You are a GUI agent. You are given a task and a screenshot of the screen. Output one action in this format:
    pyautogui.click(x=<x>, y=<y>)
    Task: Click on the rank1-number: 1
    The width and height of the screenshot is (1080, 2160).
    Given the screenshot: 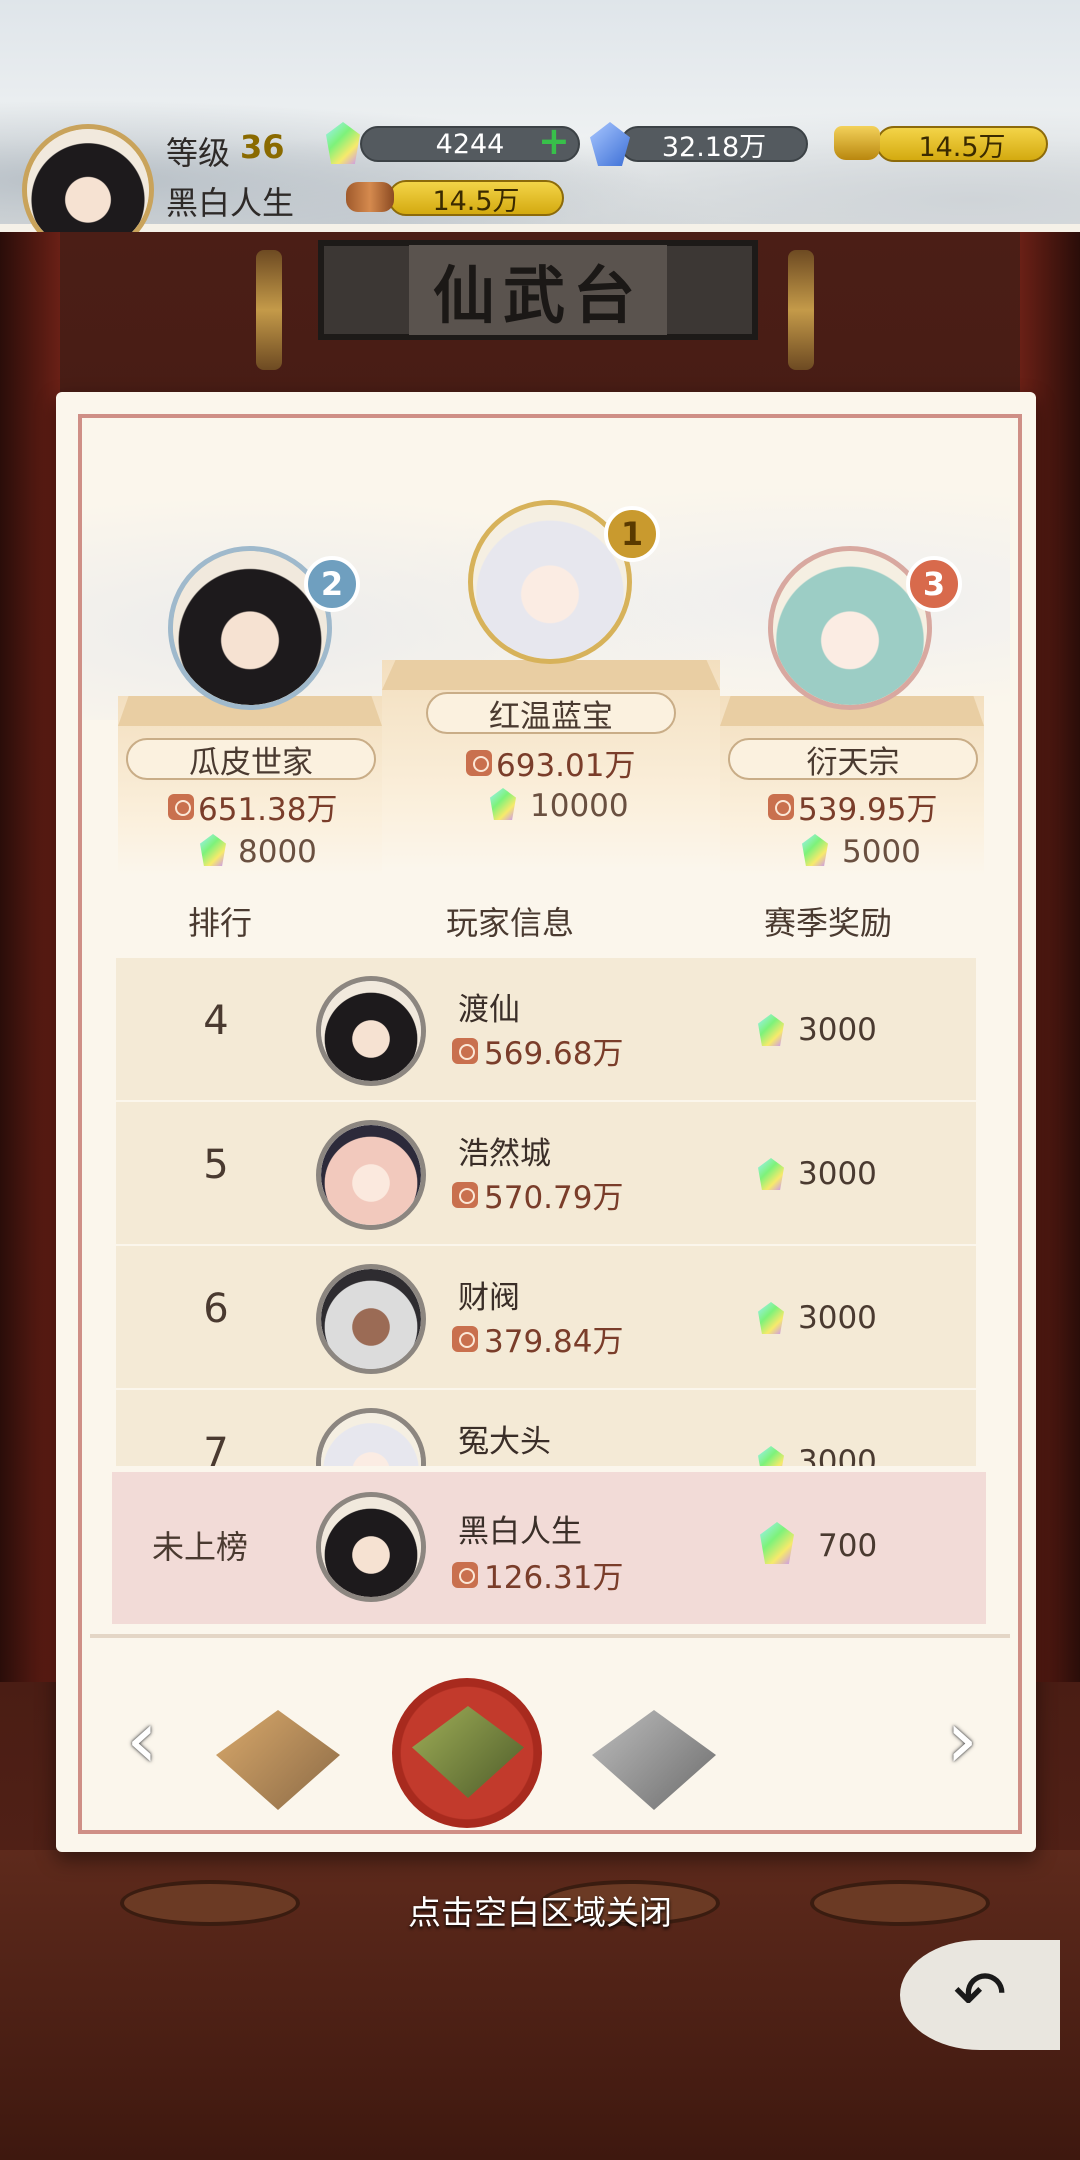 What is the action you would take?
    pyautogui.click(x=632, y=534)
    